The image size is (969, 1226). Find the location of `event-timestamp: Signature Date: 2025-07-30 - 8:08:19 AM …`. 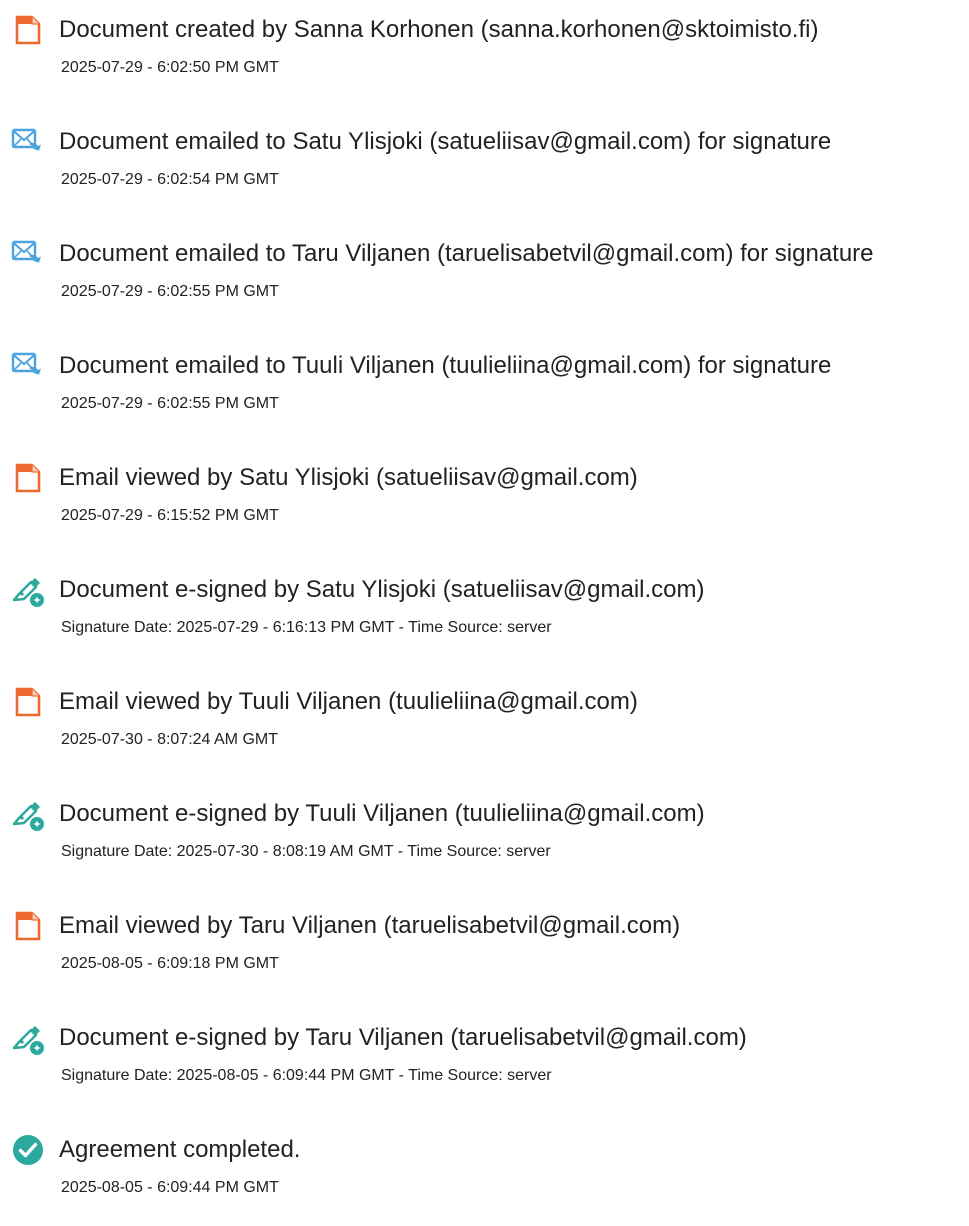

event-timestamp: Signature Date: 2025-07-30 - 8:08:19 AM … is located at coordinates (306, 851).